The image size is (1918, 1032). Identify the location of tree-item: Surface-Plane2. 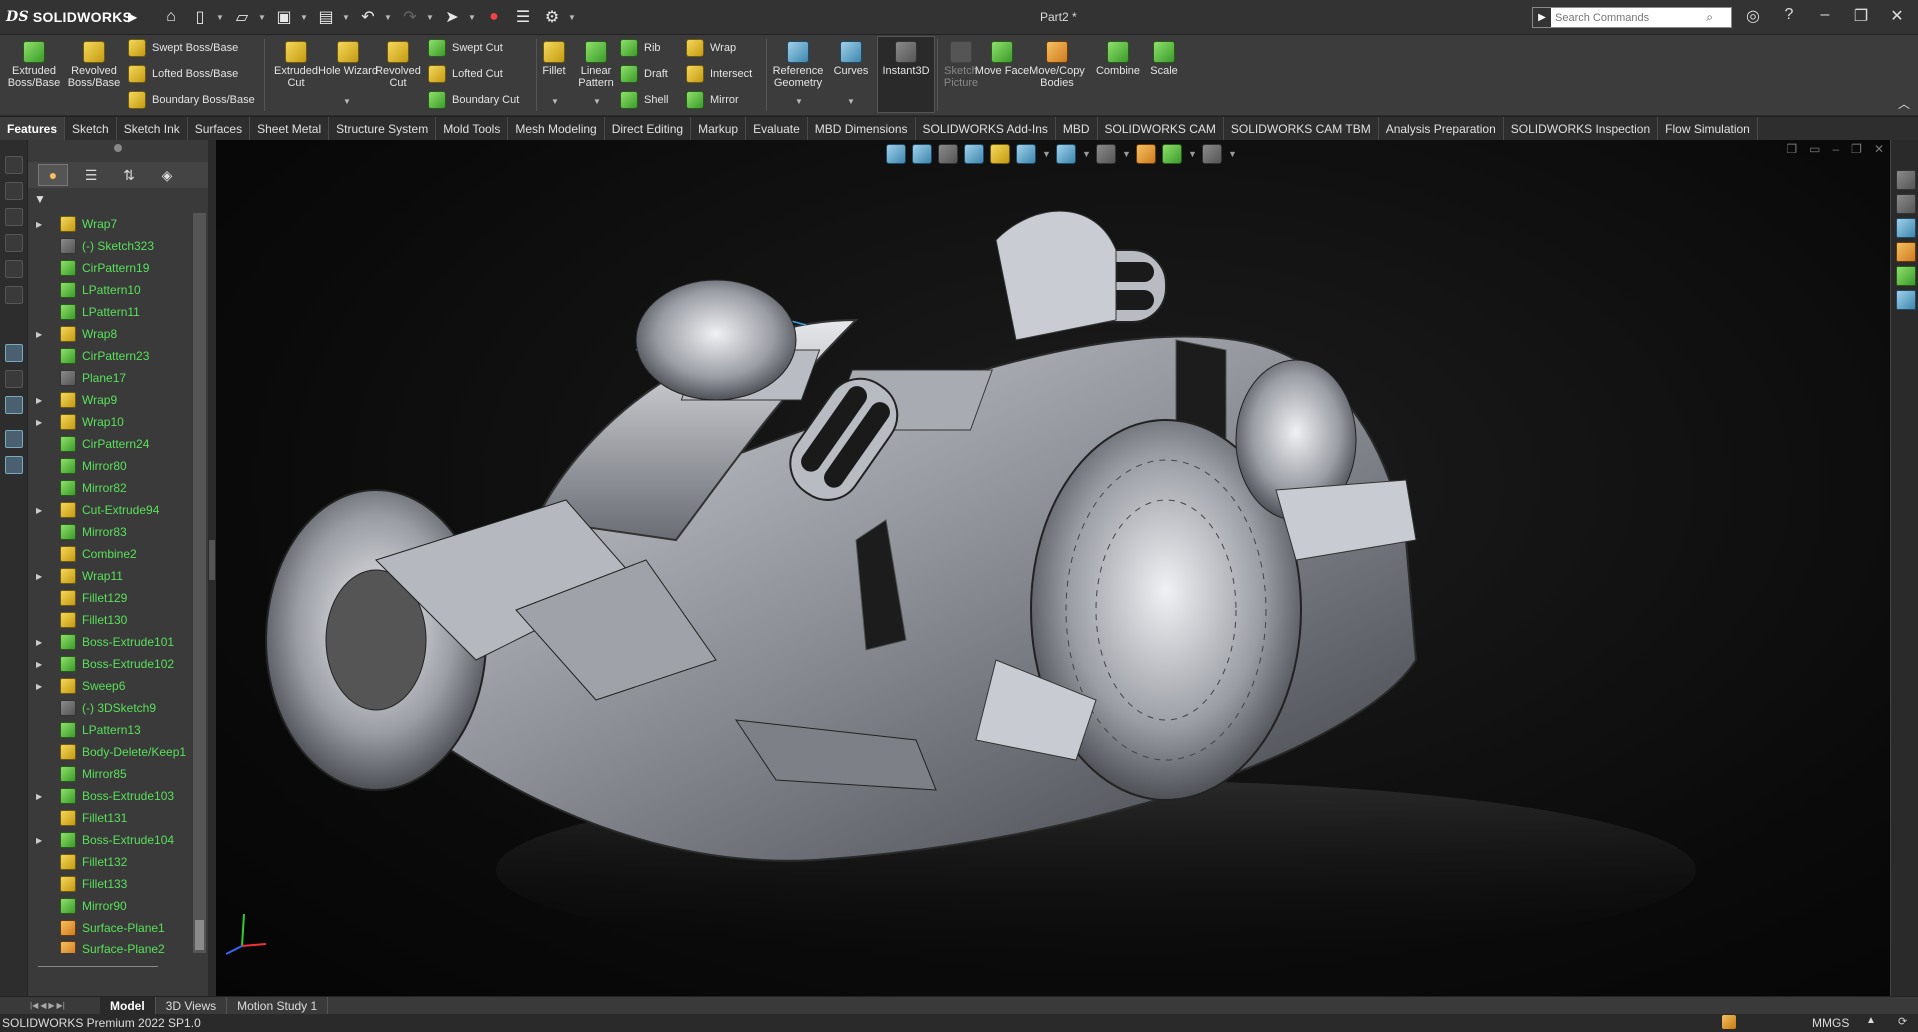
(110, 946).